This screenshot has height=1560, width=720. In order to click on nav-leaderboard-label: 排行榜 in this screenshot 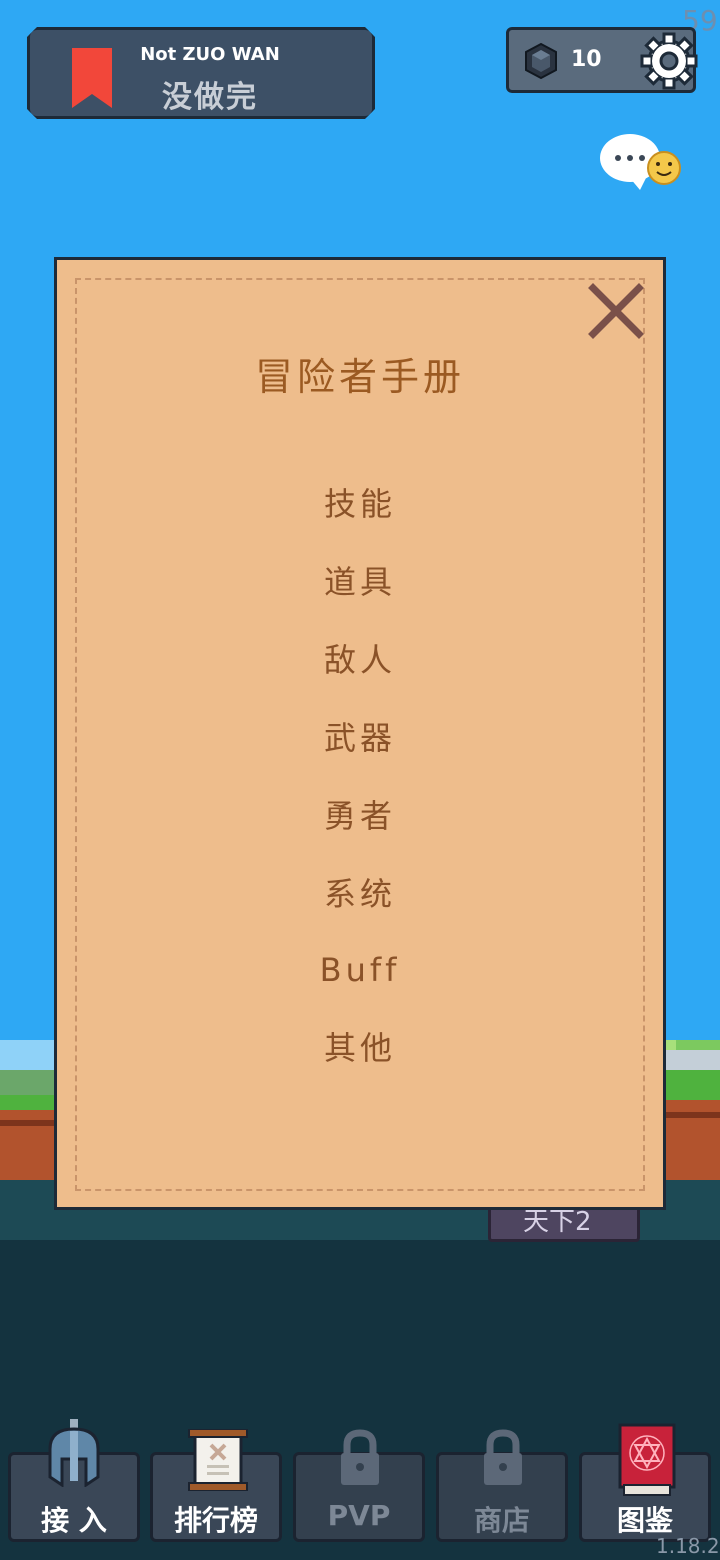, I will do `click(215, 1520)`.